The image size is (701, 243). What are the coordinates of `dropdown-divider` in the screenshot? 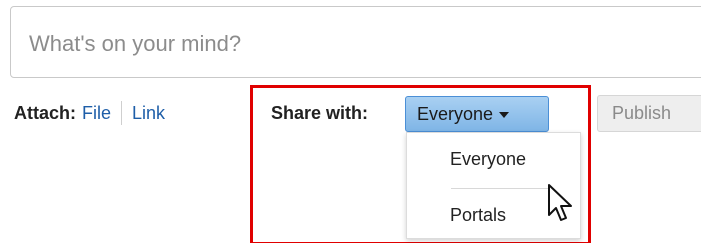 It's located at (501, 188).